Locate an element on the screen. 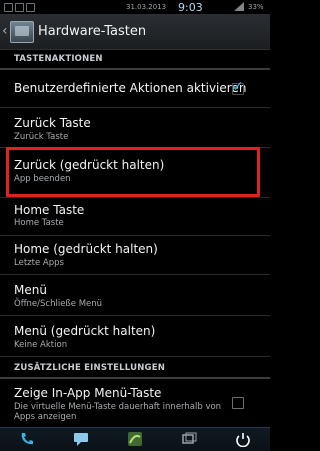 The image size is (320, 451). item-subtitle: Keine Aktion is located at coordinates (41, 345).